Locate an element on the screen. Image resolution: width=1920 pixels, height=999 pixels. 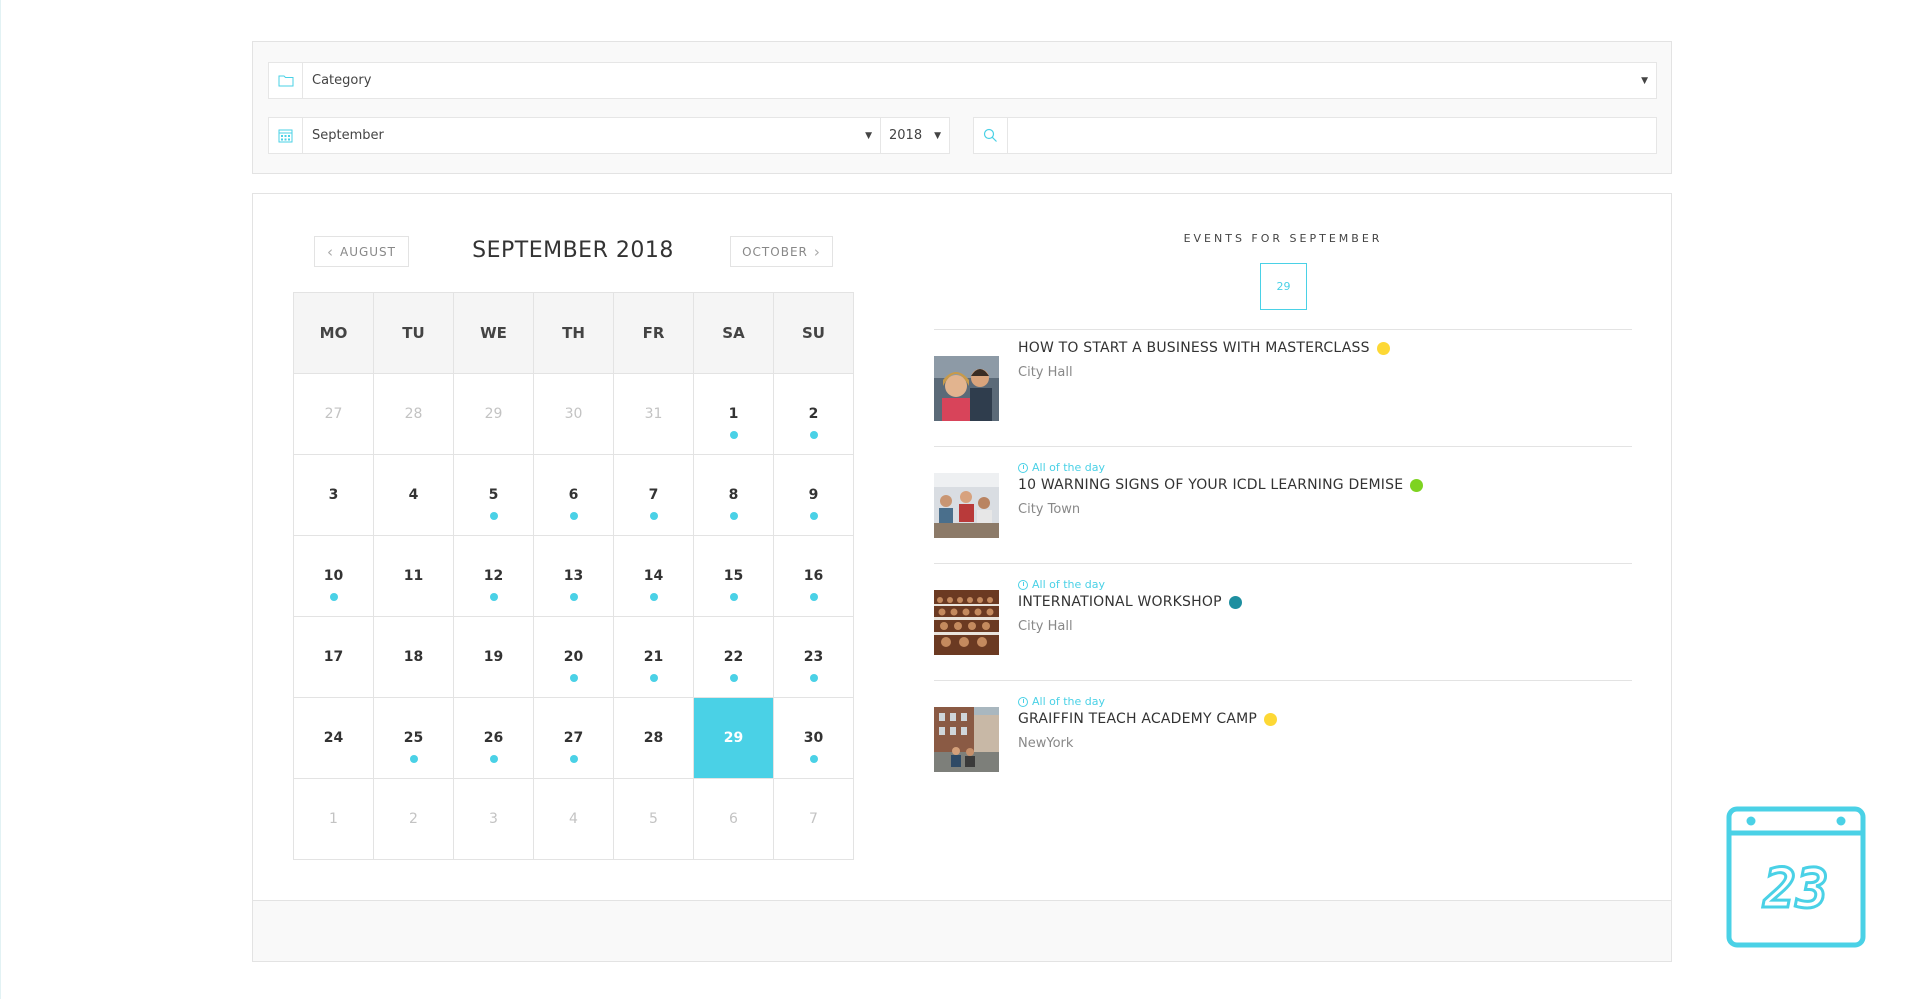
calendar-day: 14 is located at coordinates (654, 576).